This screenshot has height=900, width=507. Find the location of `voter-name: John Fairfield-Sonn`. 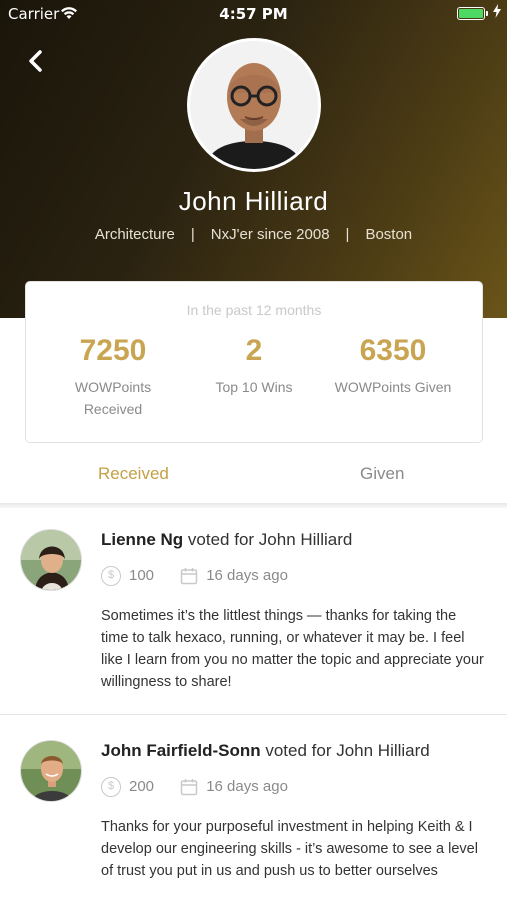

voter-name: John Fairfield-Sonn is located at coordinates (181, 750).